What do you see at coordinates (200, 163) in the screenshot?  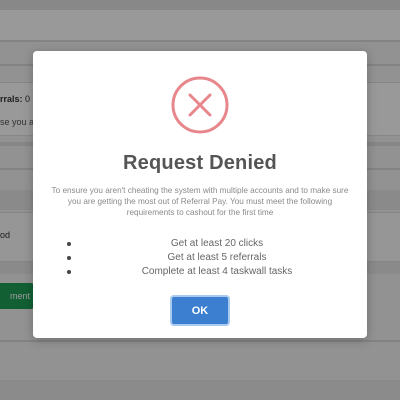 I see `dialog-title: Request Denied` at bounding box center [200, 163].